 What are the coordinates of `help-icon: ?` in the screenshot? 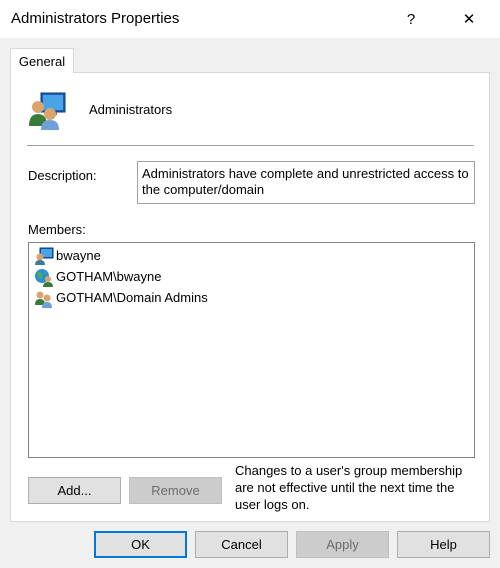 It's located at (411, 19).